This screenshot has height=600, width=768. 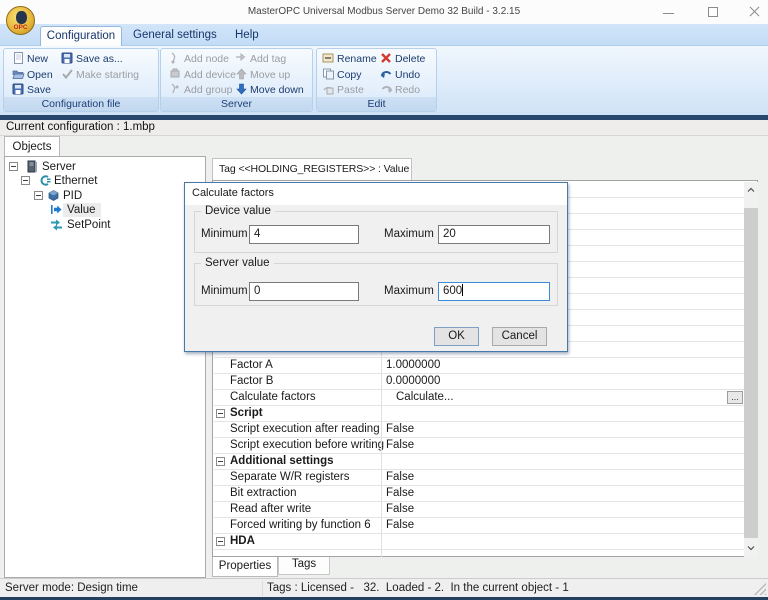 I want to click on move-down-button: Move down, so click(x=269, y=90).